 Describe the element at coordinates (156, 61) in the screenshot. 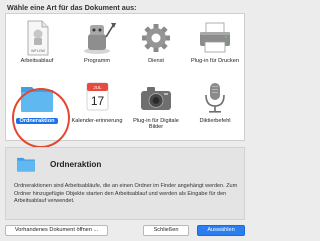

I see `type-label: Dienst` at that location.